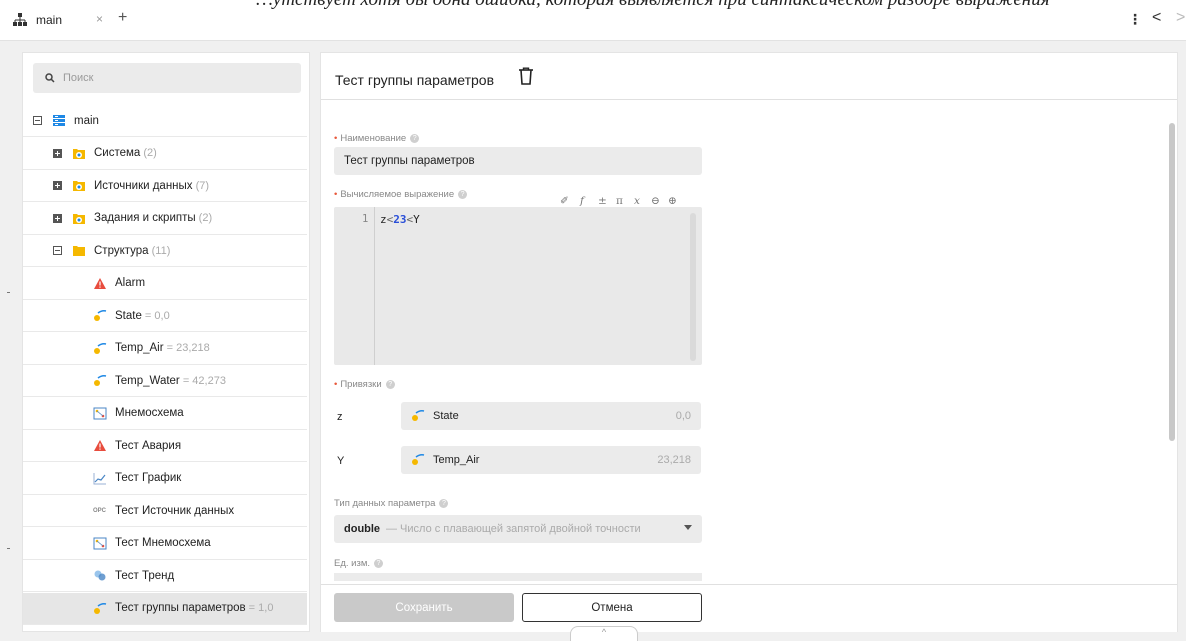 Image resolution: width=1186 pixels, height=641 pixels. I want to click on tree-item-count: (11), so click(159, 250).